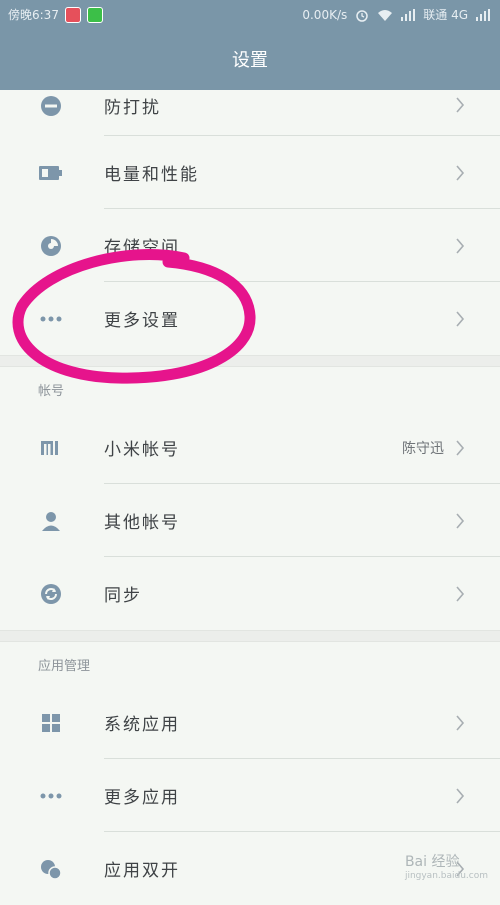 The width and height of the screenshot is (500, 905). Describe the element at coordinates (250, 113) in the screenshot. I see `settings-item-do-not-disturb: 防打扰` at that location.